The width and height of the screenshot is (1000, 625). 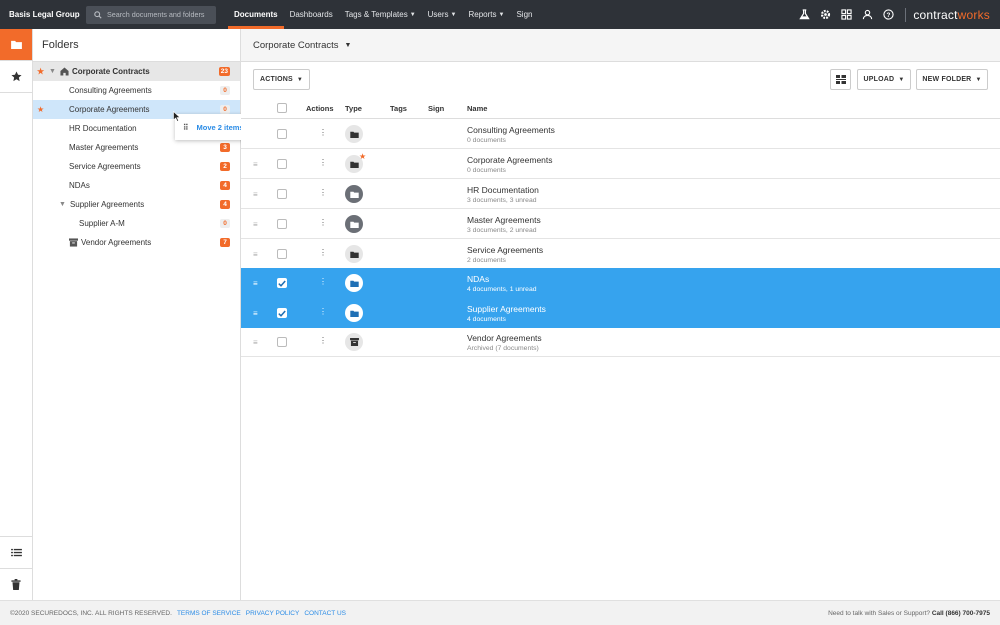 What do you see at coordinates (136, 204) in the screenshot?
I see `folder-tree-item: ▼ Supplier Agreements 4` at bounding box center [136, 204].